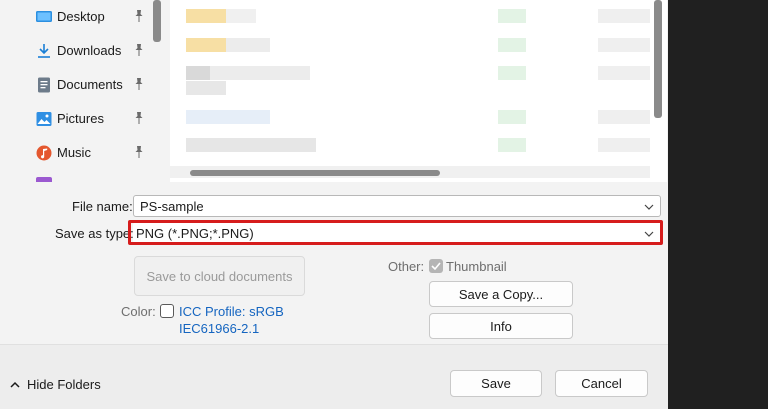 The height and width of the screenshot is (409, 768). Describe the element at coordinates (718, 204) in the screenshot. I see `background-window` at that location.